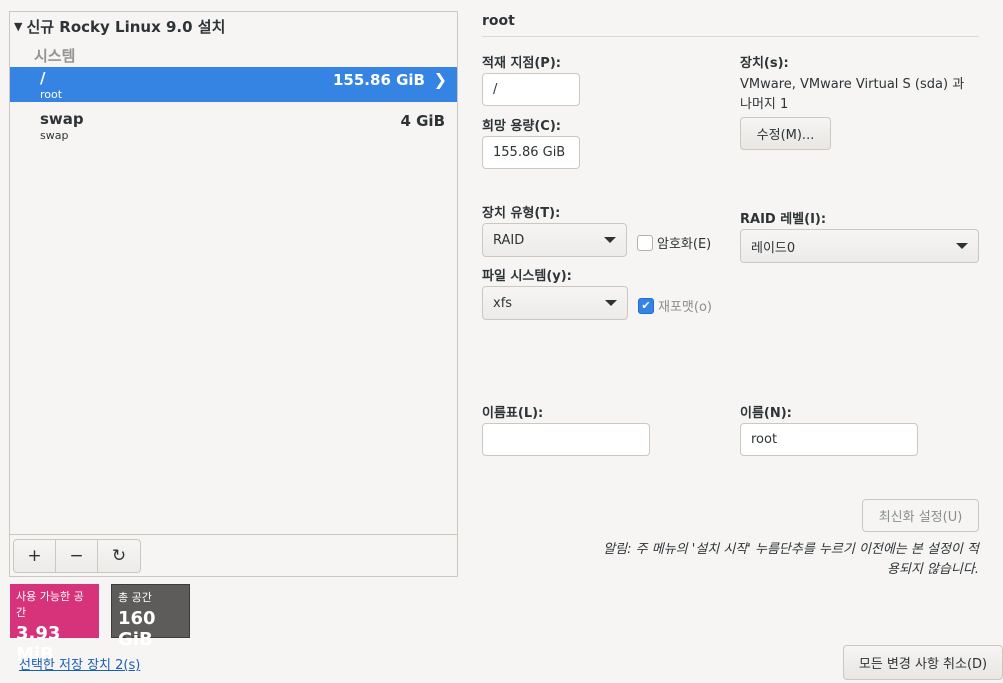  What do you see at coordinates (79, 663) in the screenshot?
I see `selected-storage-link: 선택한 저장 장치 2(s)` at bounding box center [79, 663].